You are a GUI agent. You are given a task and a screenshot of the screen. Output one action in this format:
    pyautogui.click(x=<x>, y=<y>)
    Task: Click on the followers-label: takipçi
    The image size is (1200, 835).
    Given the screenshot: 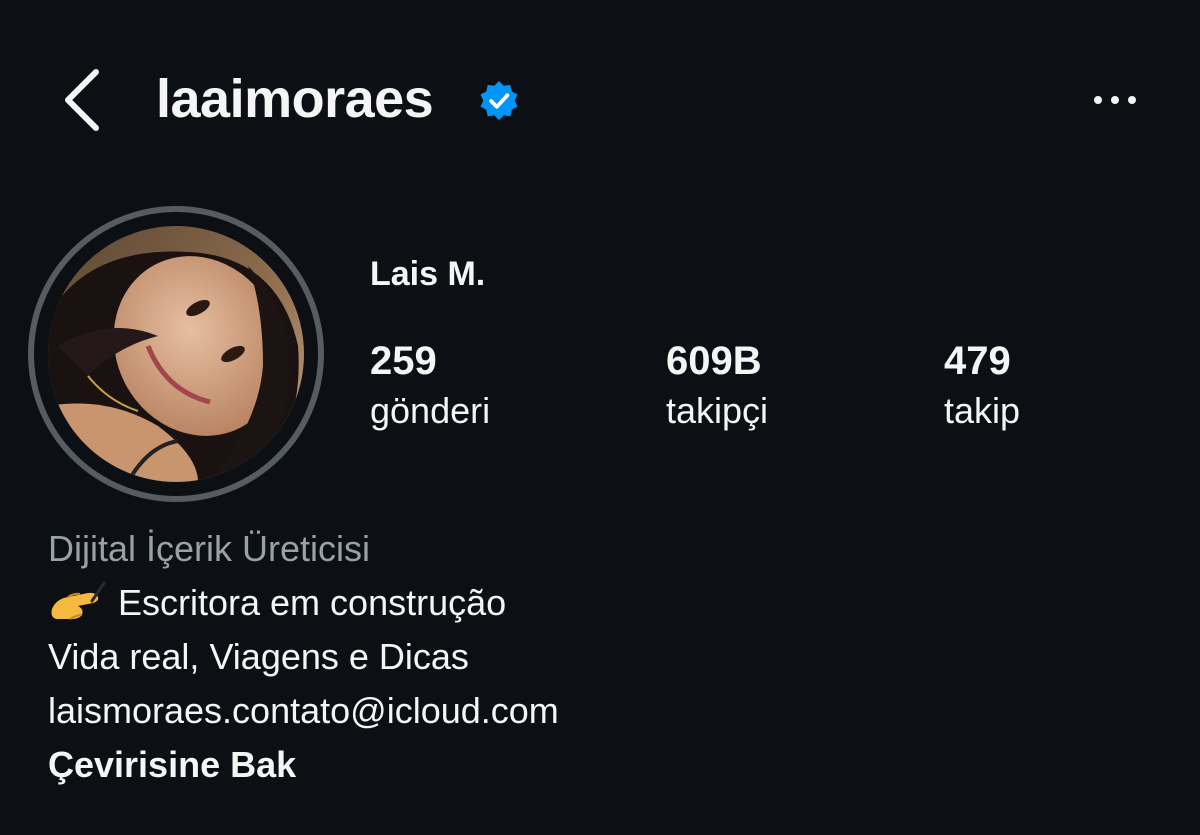 What is the action you would take?
    pyautogui.click(x=717, y=410)
    